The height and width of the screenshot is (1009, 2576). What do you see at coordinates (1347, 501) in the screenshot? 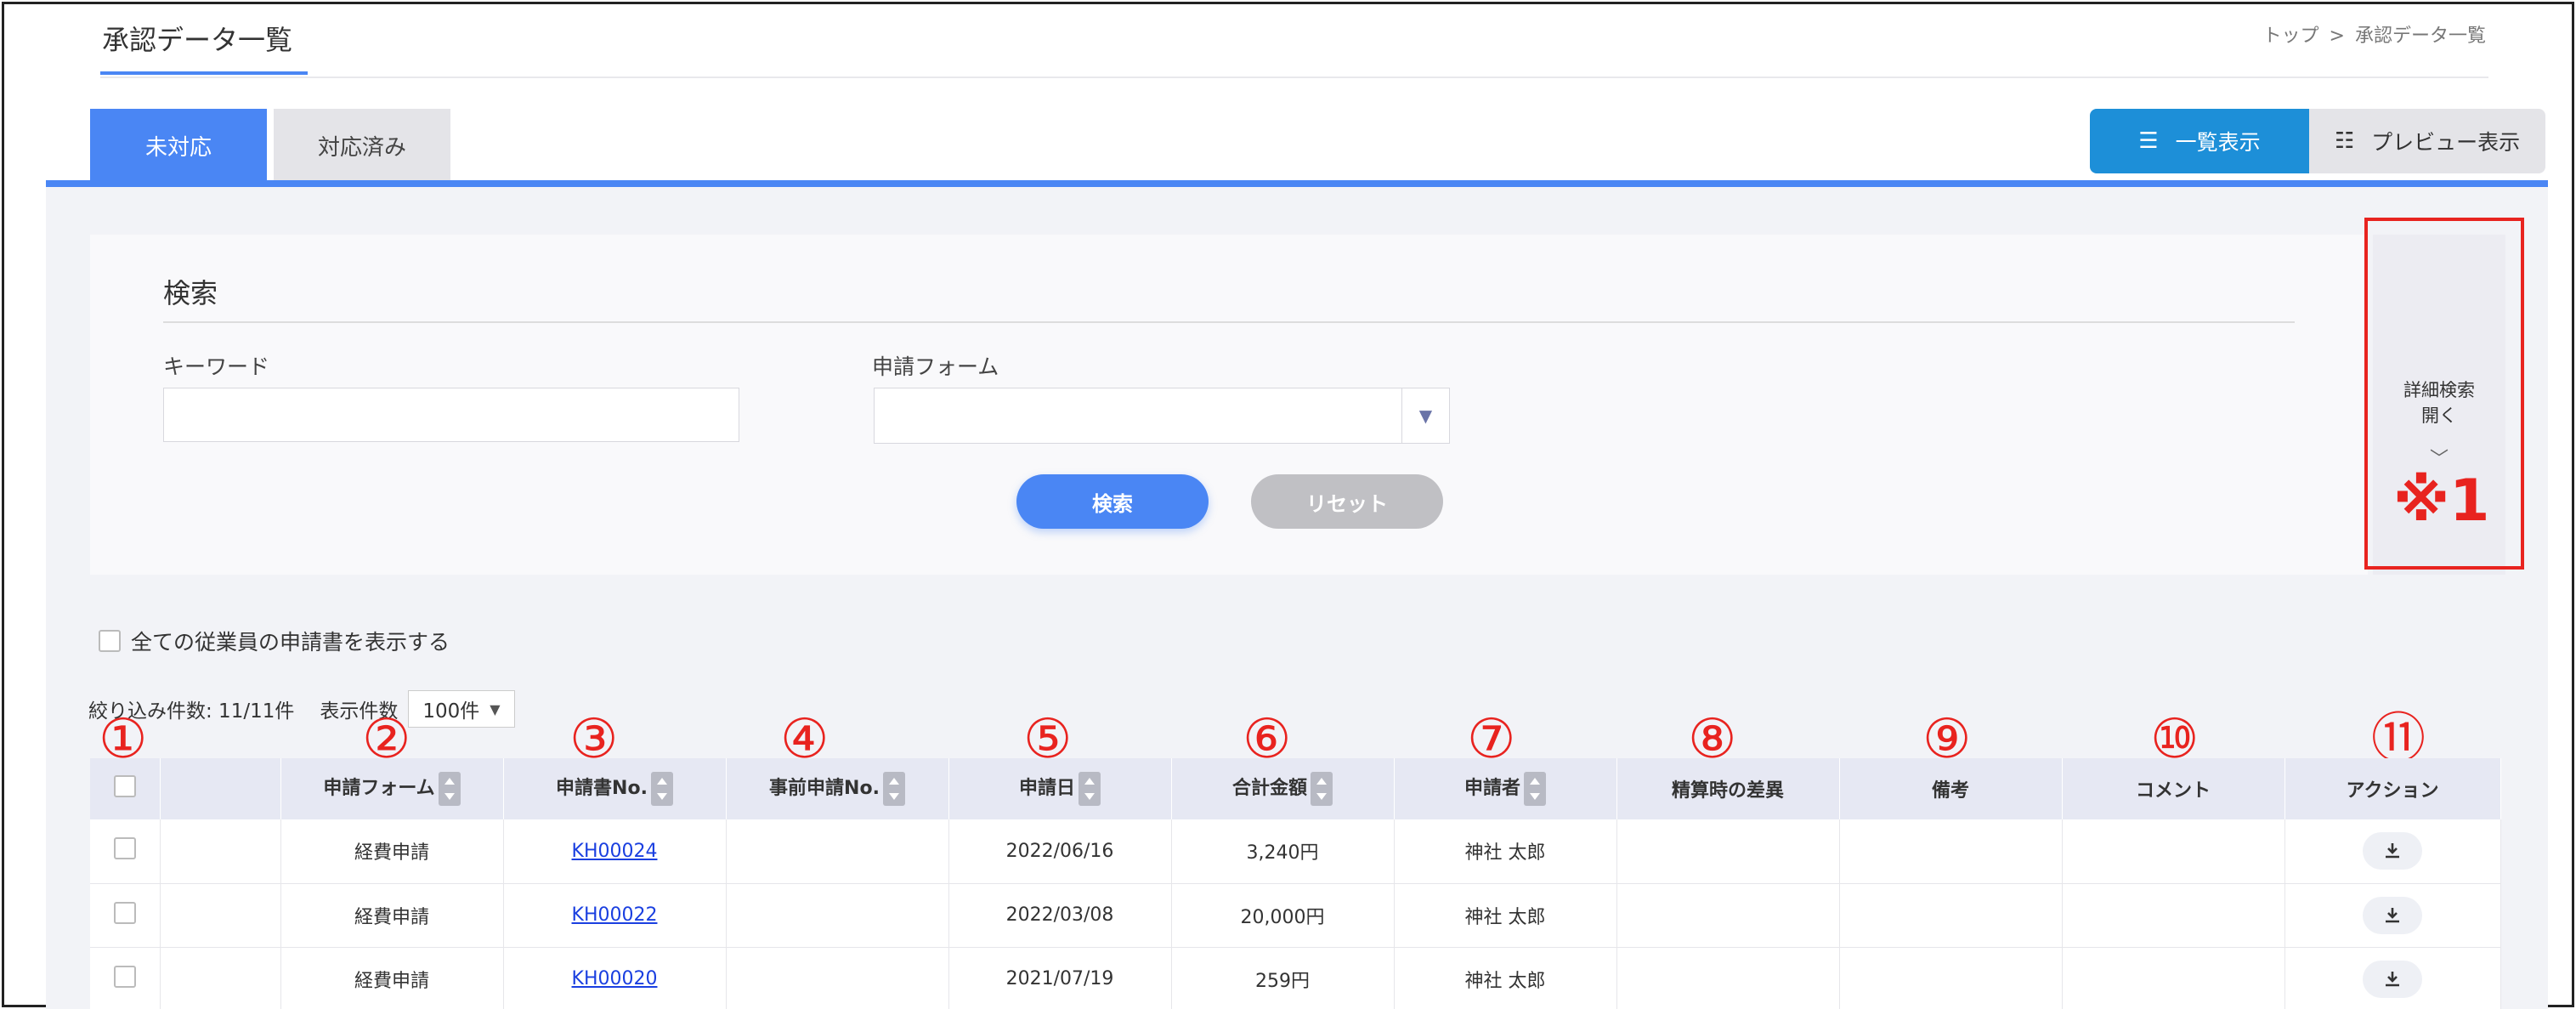
I see `reset-button: リセット` at bounding box center [1347, 501].